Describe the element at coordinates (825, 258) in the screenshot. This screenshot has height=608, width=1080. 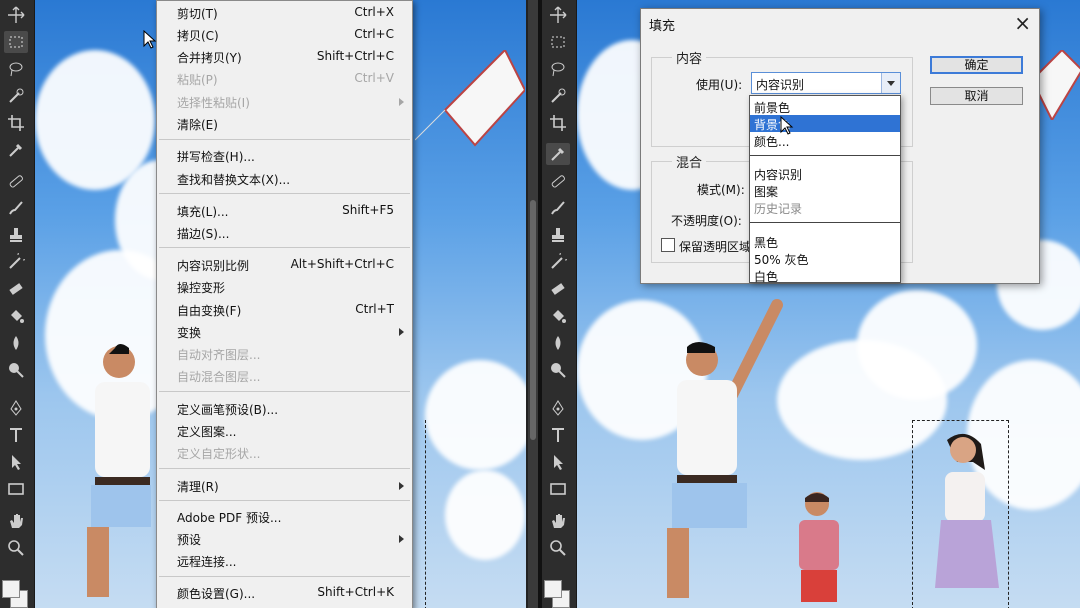
I see `option-50-gray: 50% 灰色` at that location.